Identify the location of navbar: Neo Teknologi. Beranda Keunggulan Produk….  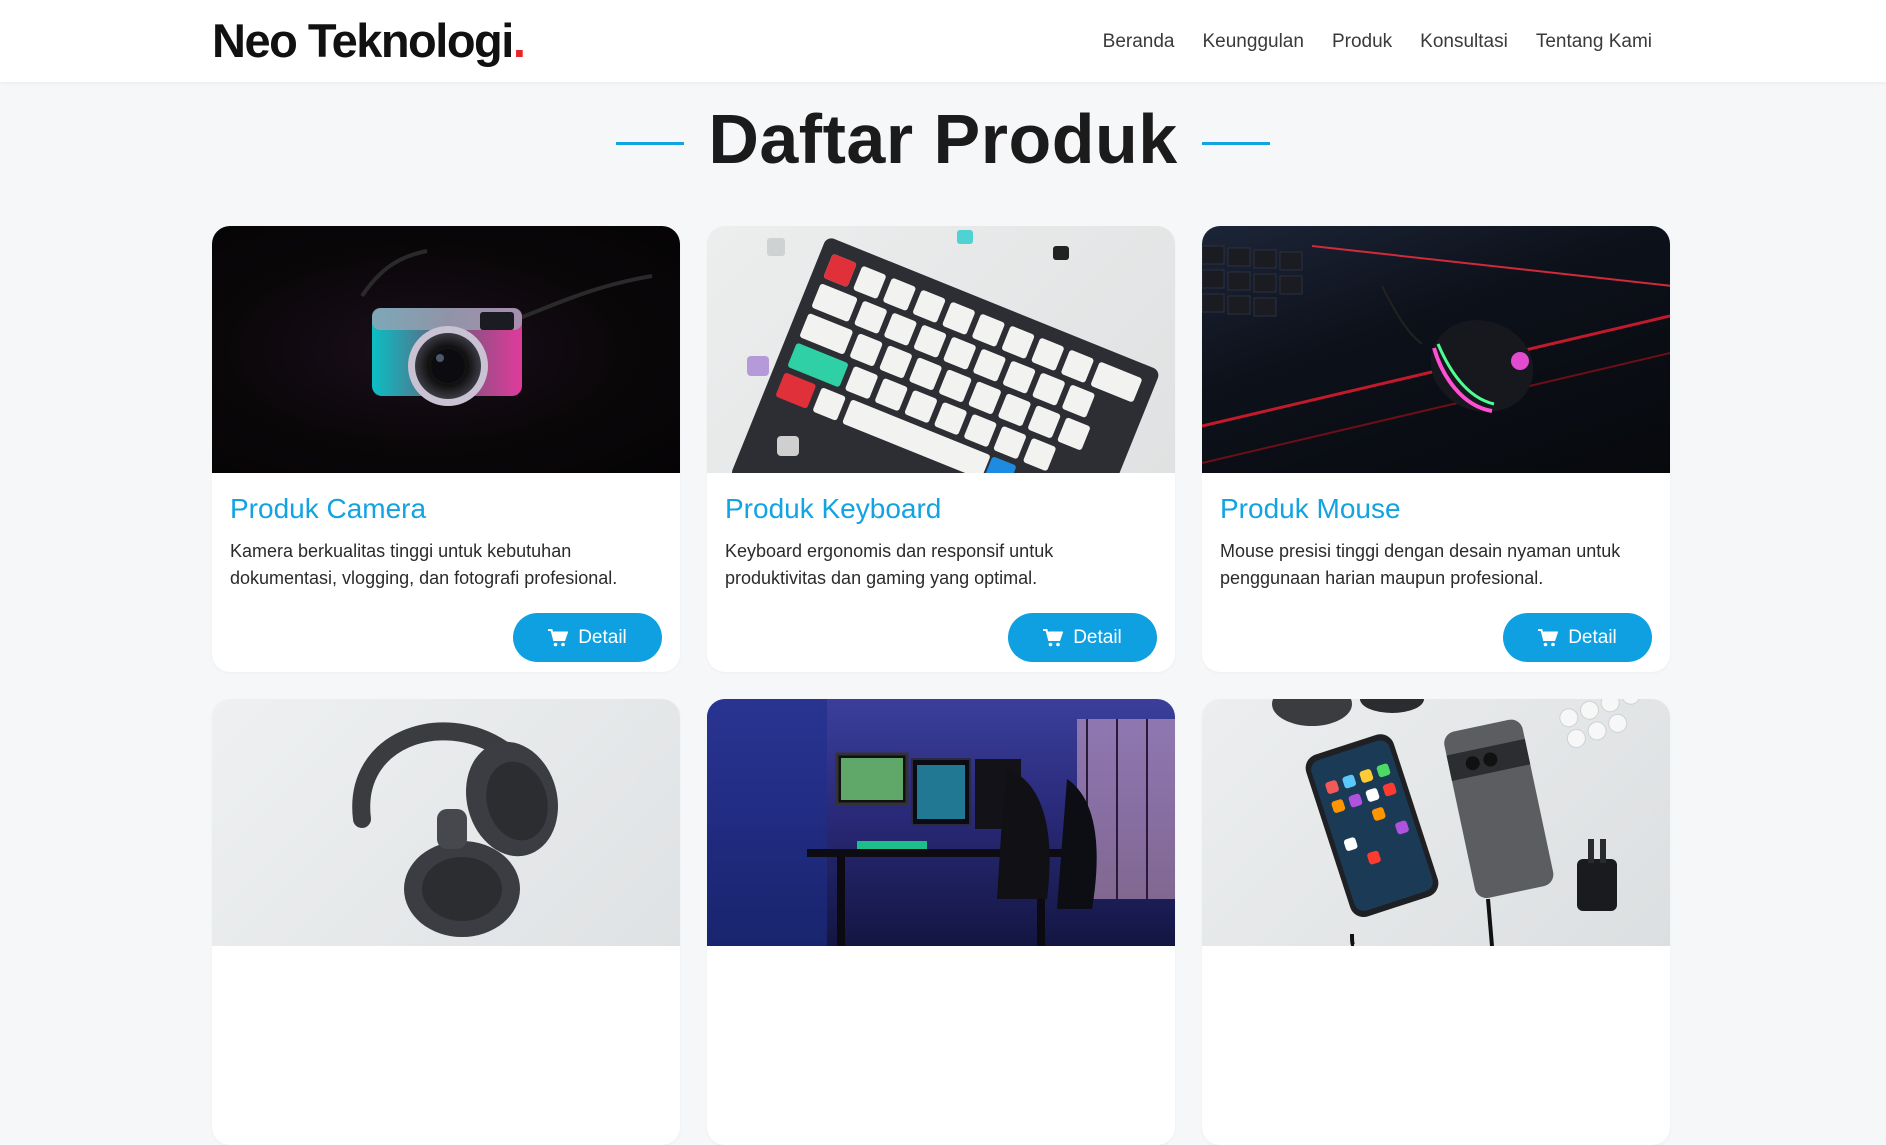
(943, 41).